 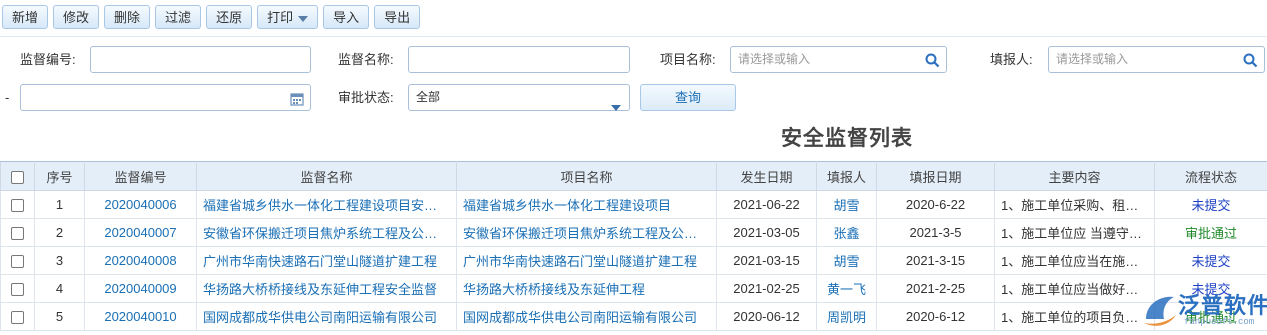 What do you see at coordinates (326, 260) in the screenshot?
I see `row-name: 广州市华南快速路石门堂山隧道扩建工程` at bounding box center [326, 260].